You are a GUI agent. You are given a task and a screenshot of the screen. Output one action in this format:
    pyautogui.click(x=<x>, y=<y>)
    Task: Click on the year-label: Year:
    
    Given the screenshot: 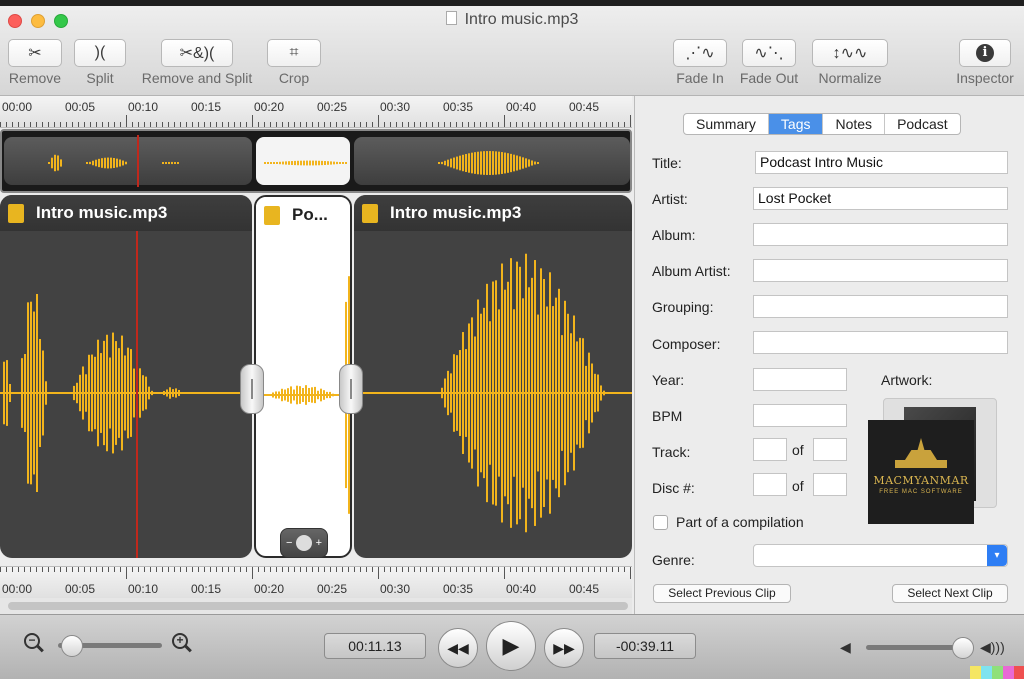 What is the action you would take?
    pyautogui.click(x=668, y=380)
    